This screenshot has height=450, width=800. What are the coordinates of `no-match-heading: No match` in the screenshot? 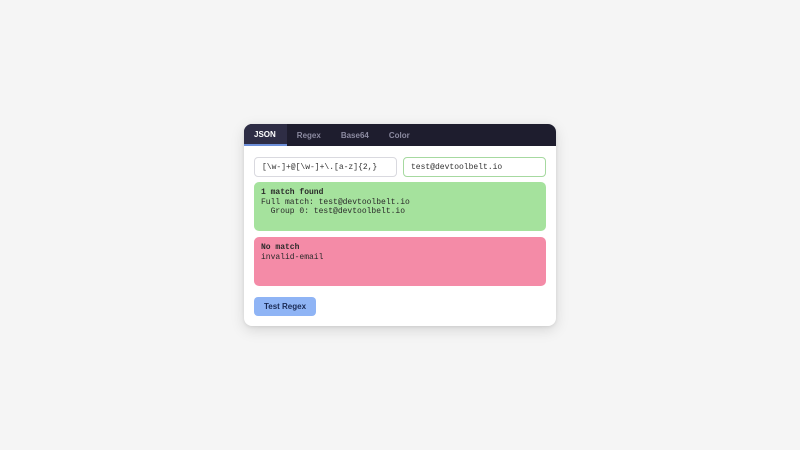 It's located at (280, 247).